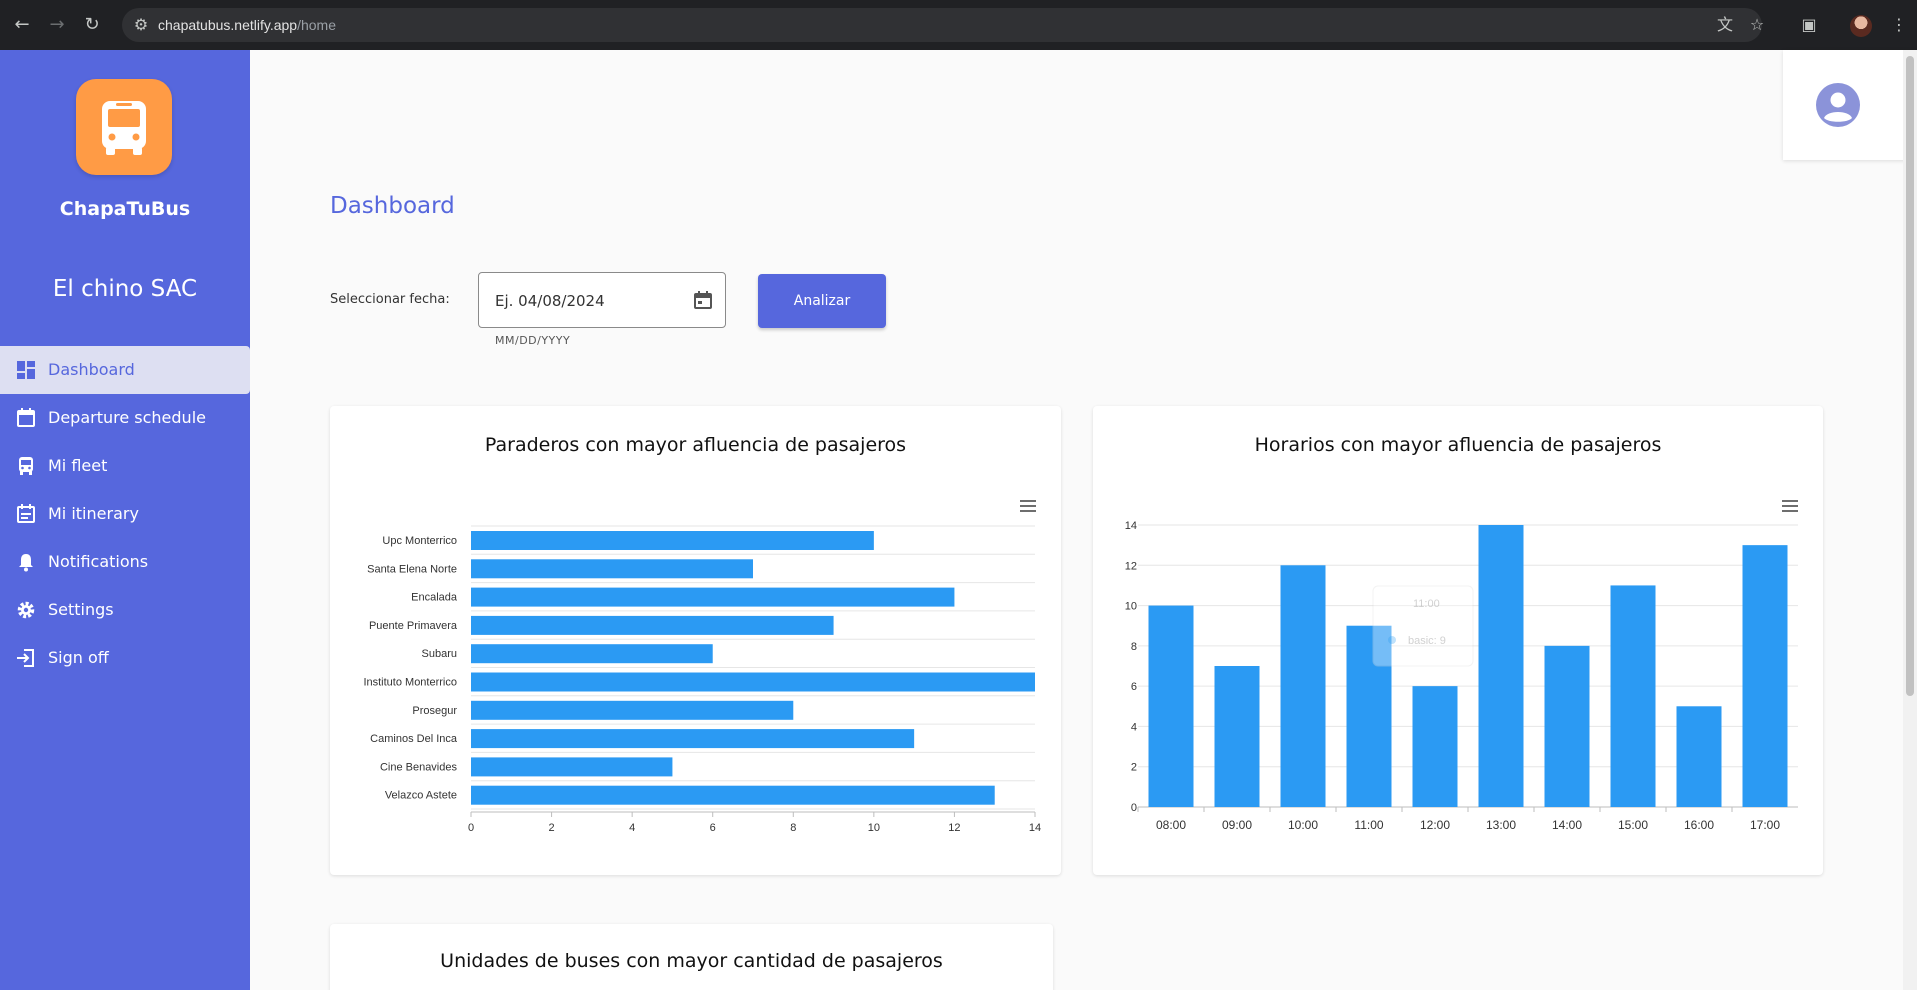 The height and width of the screenshot is (990, 1917). What do you see at coordinates (78, 465) in the screenshot?
I see `sidebar-item-label: Mi fleet` at bounding box center [78, 465].